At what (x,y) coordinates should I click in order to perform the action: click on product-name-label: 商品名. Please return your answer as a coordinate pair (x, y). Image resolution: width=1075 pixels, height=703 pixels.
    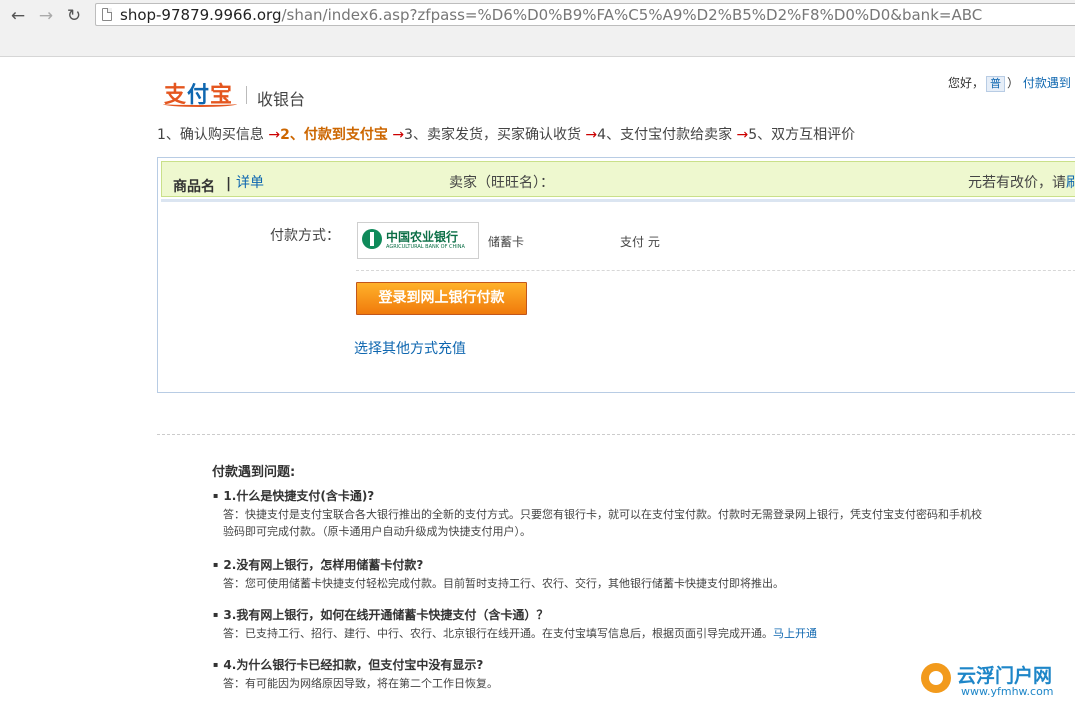
    Looking at the image, I should click on (194, 187).